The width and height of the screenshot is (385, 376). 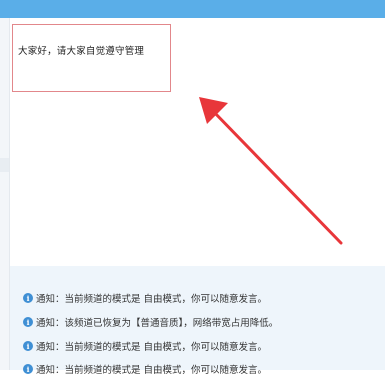 I want to click on sidebar-scroll-mark, so click(x=4, y=165).